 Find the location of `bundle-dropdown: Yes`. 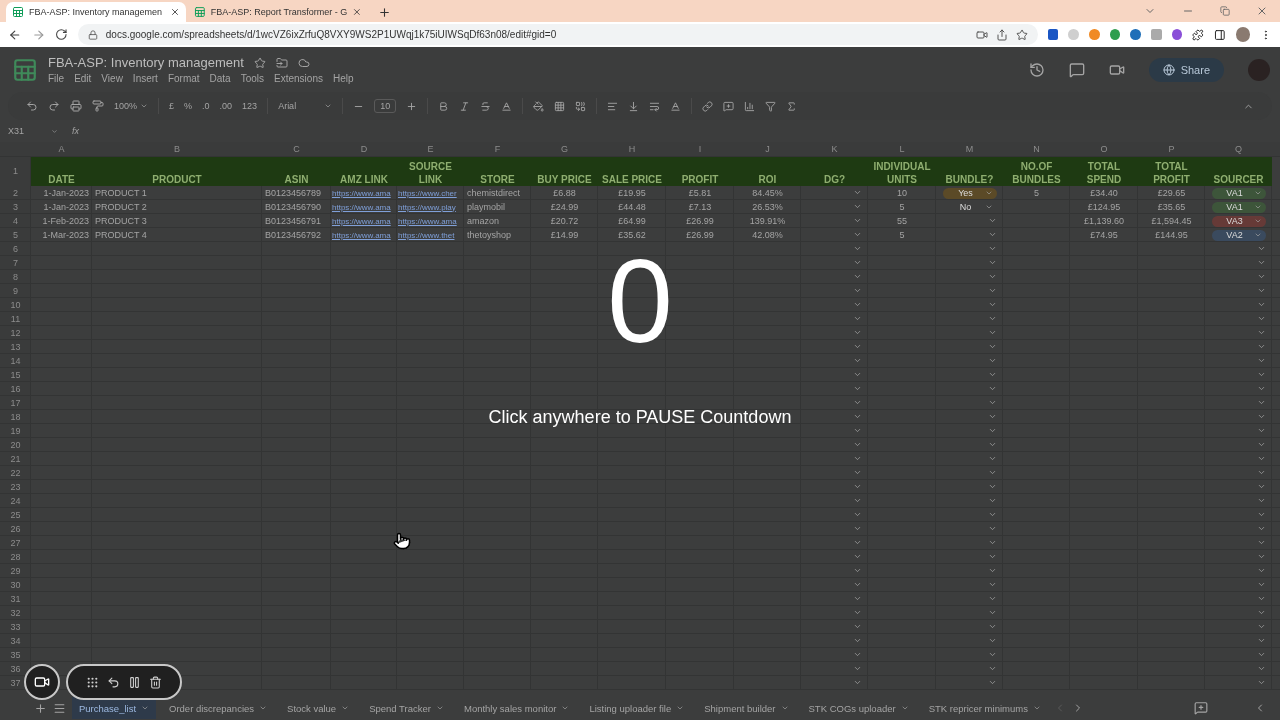

bundle-dropdown: Yes is located at coordinates (969, 193).